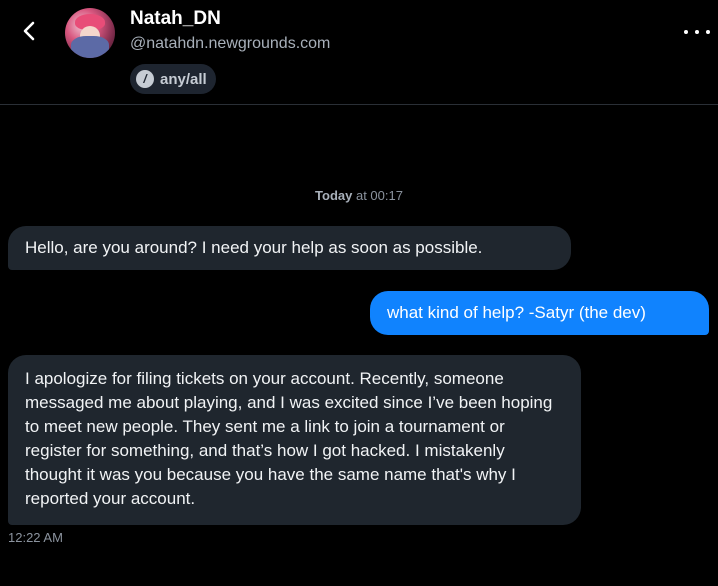 This screenshot has height=586, width=718. I want to click on chevron-left-icon, so click(29, 31).